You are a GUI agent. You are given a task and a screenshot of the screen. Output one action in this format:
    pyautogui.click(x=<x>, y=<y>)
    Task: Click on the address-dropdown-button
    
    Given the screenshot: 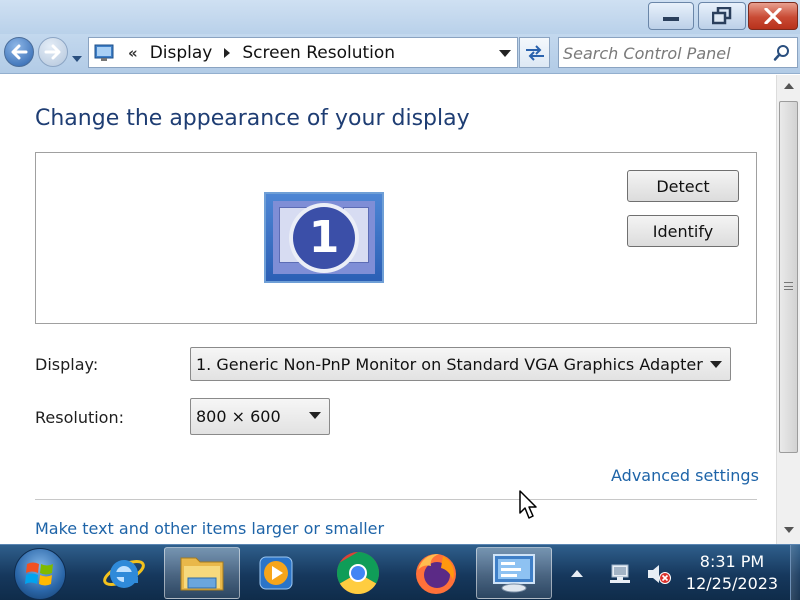 What is the action you would take?
    pyautogui.click(x=505, y=53)
    